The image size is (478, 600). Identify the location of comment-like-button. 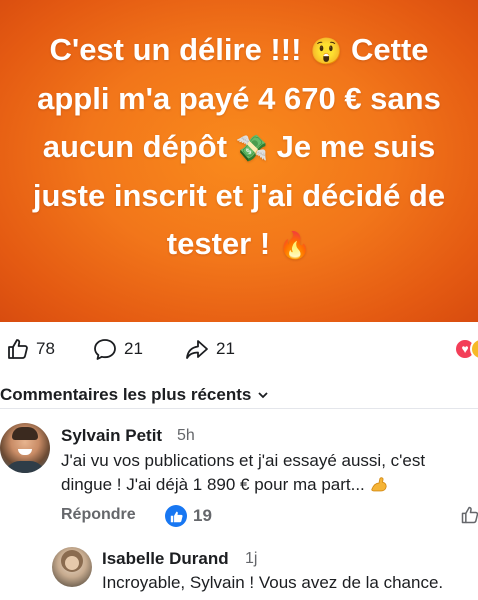
(469, 517).